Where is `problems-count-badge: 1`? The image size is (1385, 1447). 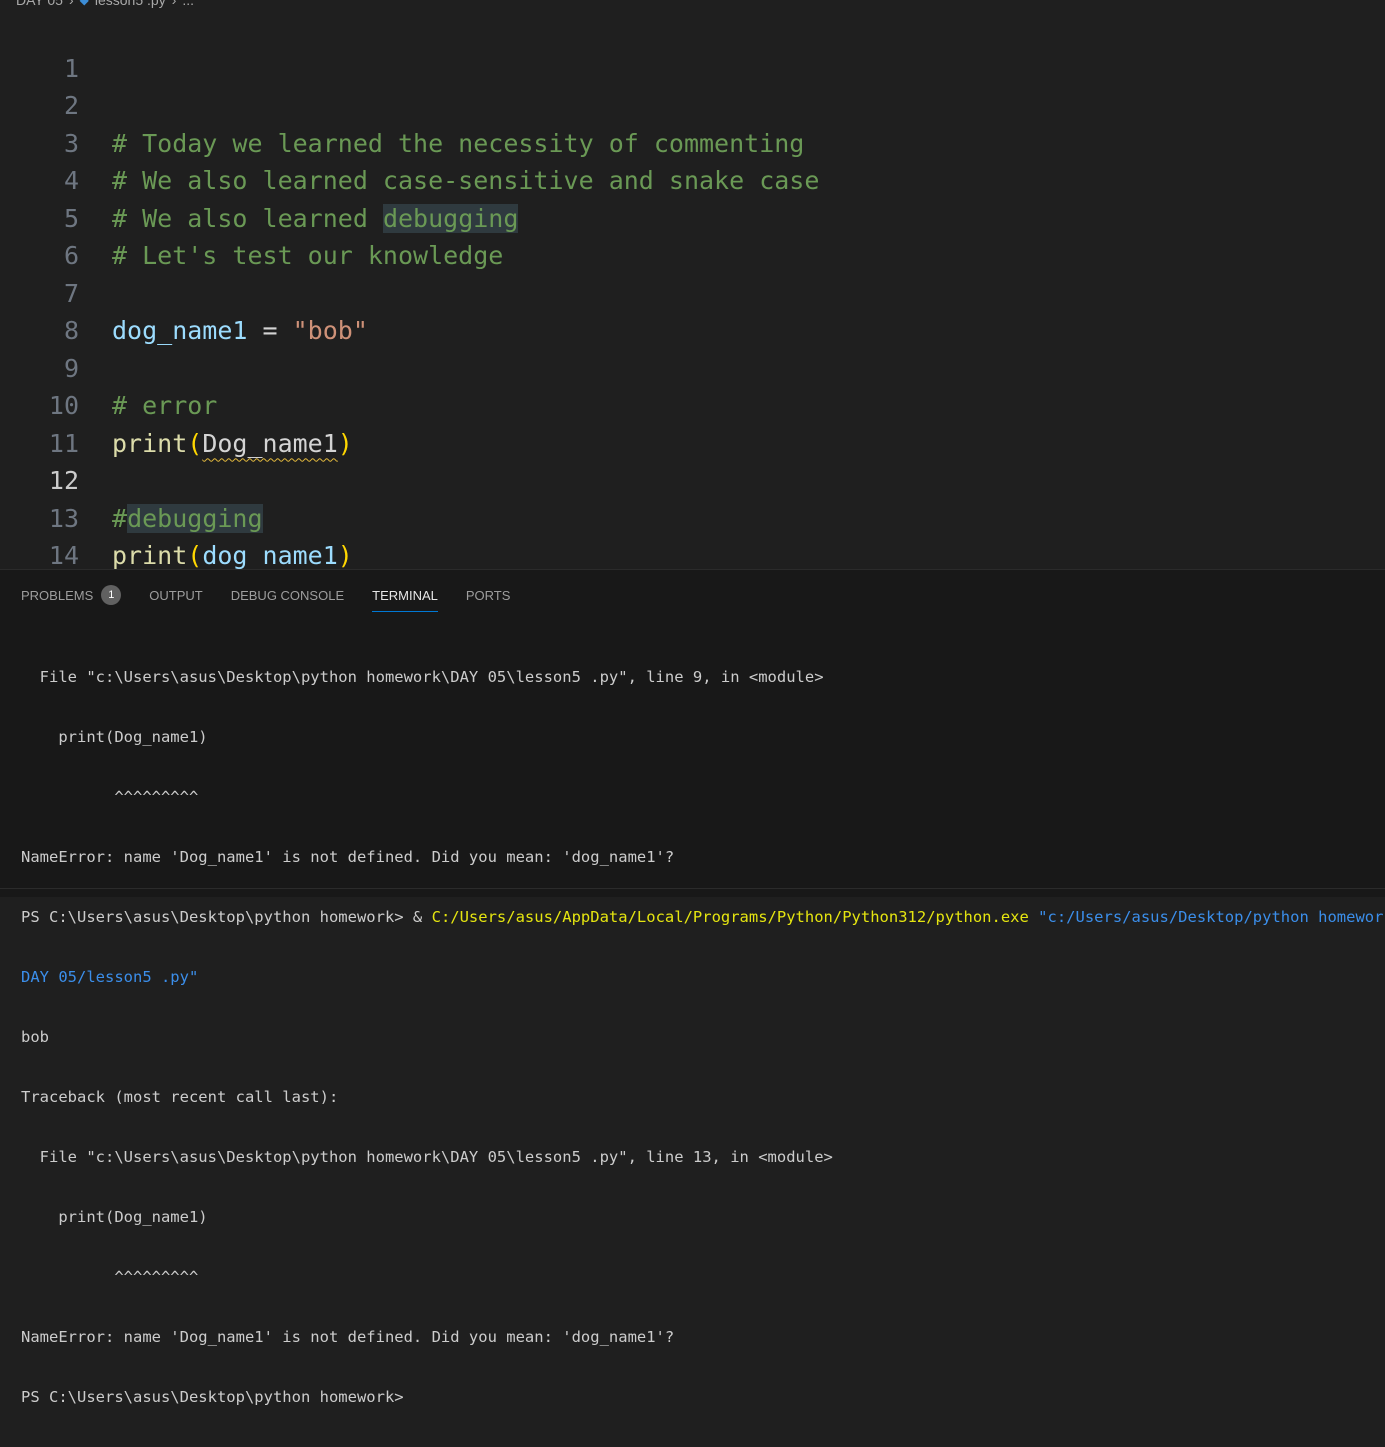
problems-count-badge: 1 is located at coordinates (111, 595).